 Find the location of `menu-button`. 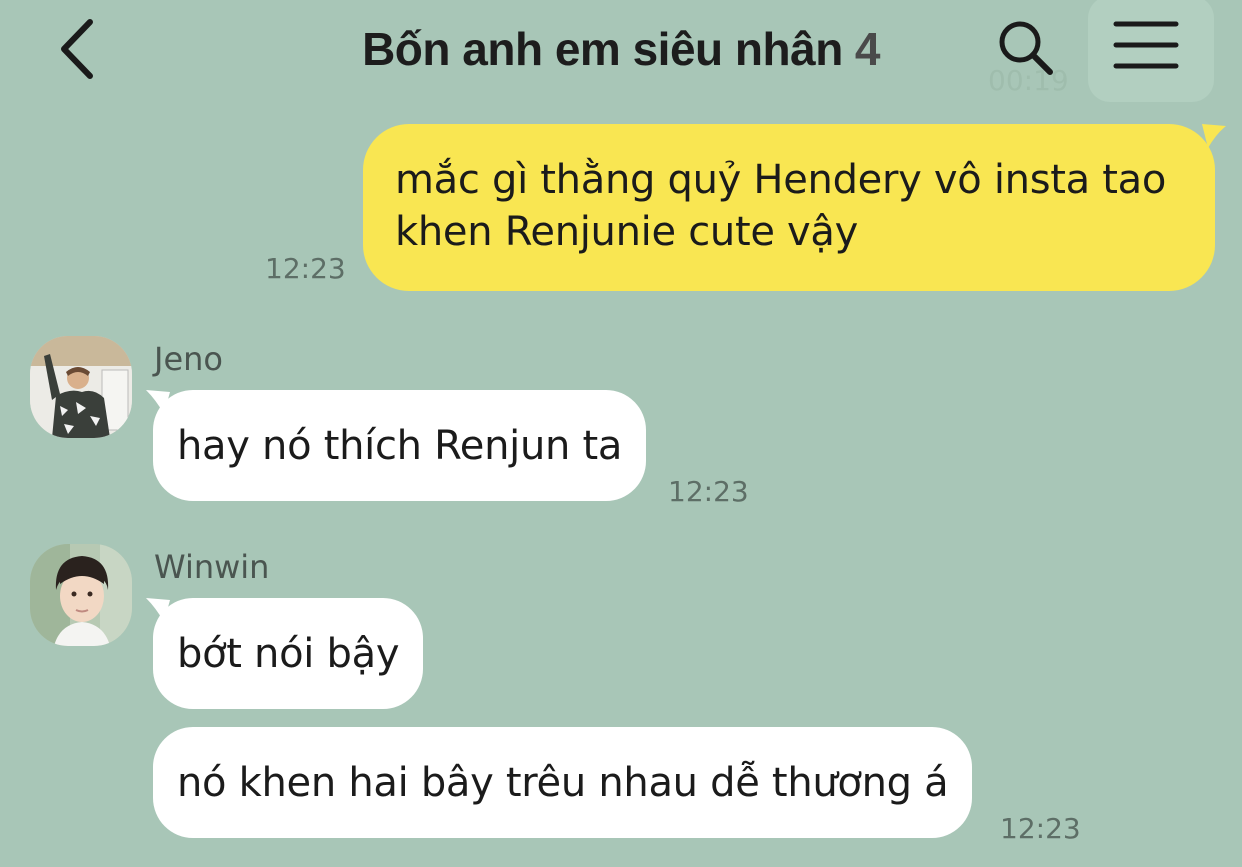

menu-button is located at coordinates (1151, 51).